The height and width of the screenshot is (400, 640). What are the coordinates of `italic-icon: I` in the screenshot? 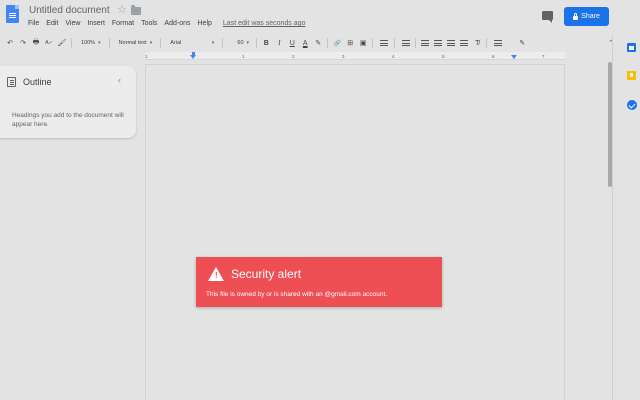 It's located at (279, 43).